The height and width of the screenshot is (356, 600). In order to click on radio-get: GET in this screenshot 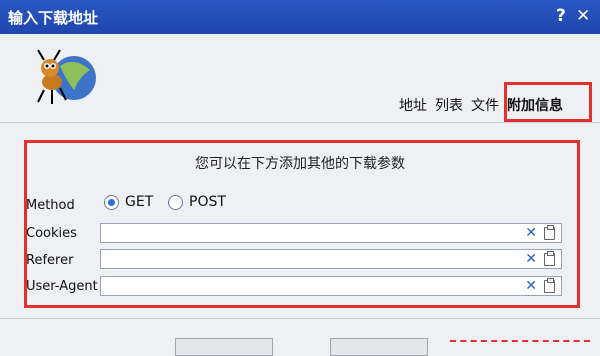, I will do `click(128, 202)`.